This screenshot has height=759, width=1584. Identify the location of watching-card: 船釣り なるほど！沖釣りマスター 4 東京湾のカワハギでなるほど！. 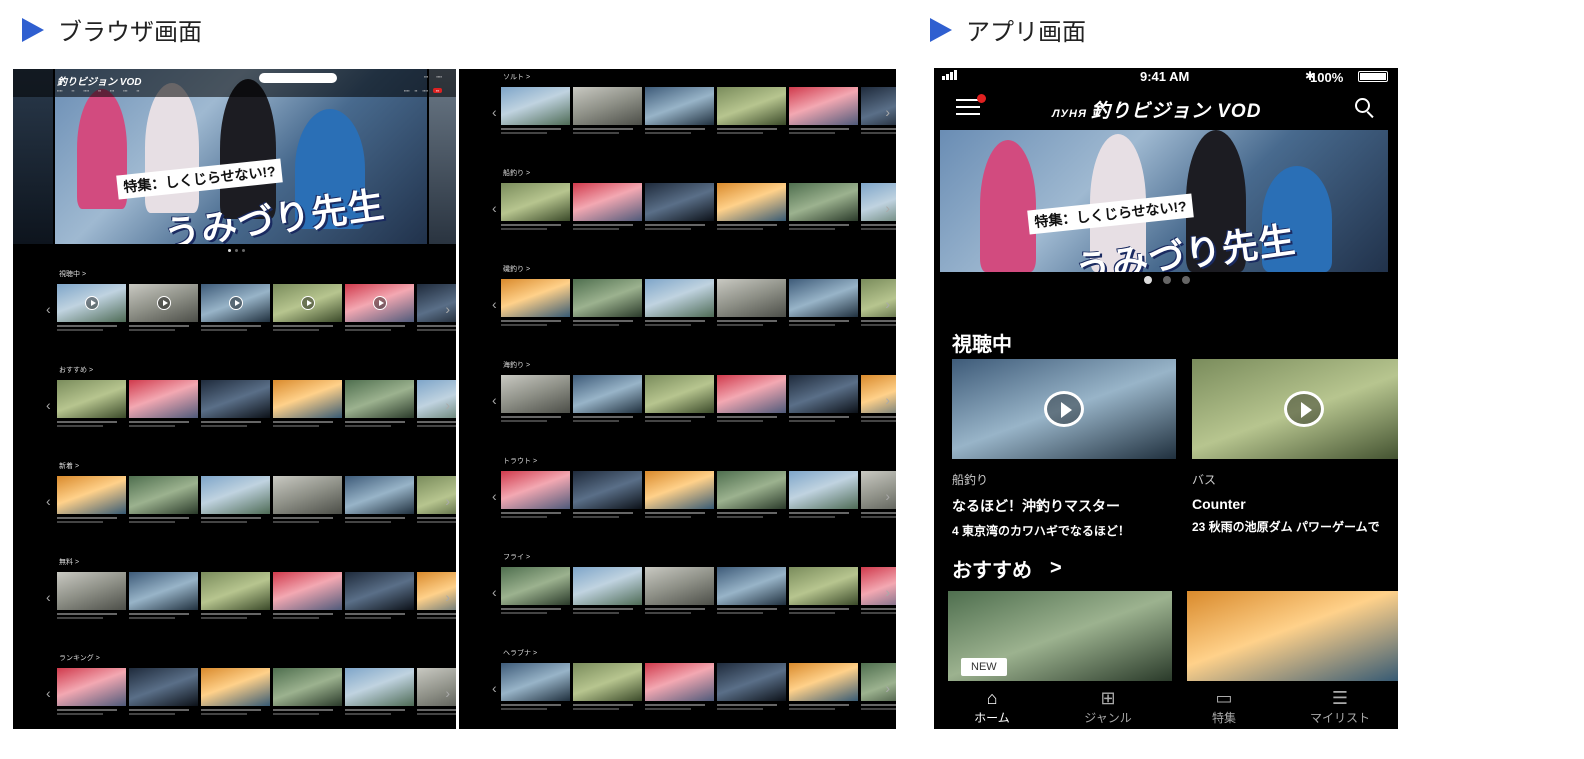
(1064, 449).